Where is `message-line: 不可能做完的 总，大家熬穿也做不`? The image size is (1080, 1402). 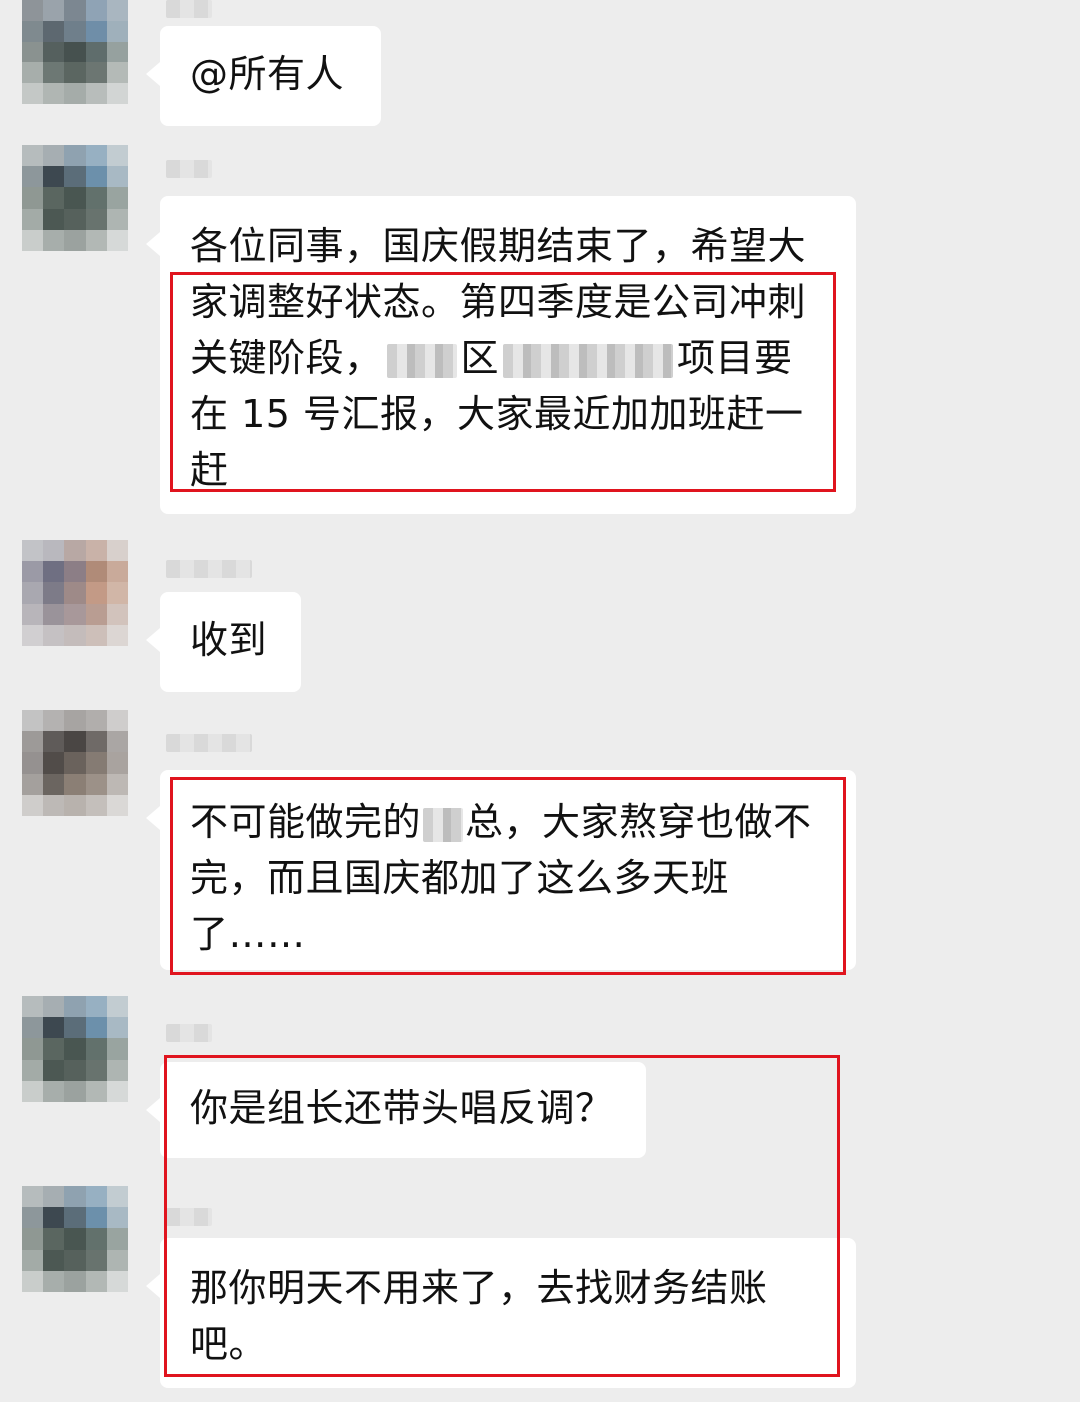
message-line: 不可能做完的 总，大家熬穿也做不 is located at coordinates (508, 822).